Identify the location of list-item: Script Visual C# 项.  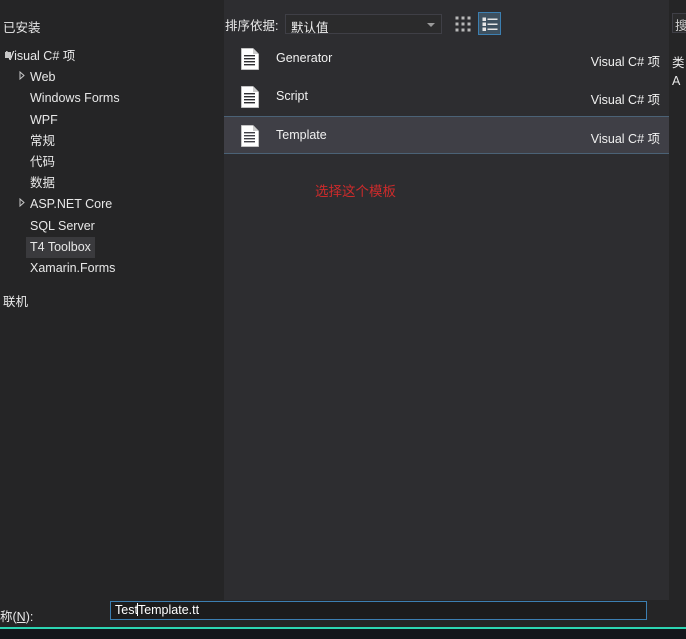
(446, 97).